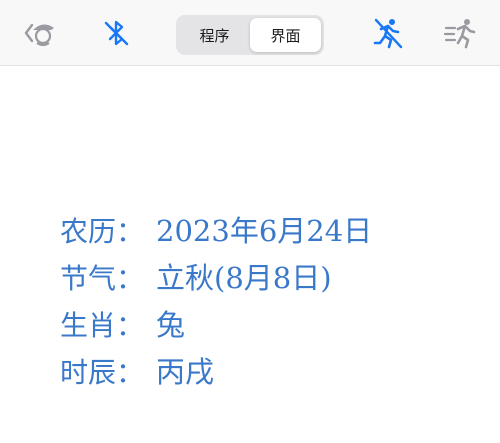 This screenshot has width=500, height=443. What do you see at coordinates (185, 372) in the screenshot?
I see `row-value: 丙戌` at bounding box center [185, 372].